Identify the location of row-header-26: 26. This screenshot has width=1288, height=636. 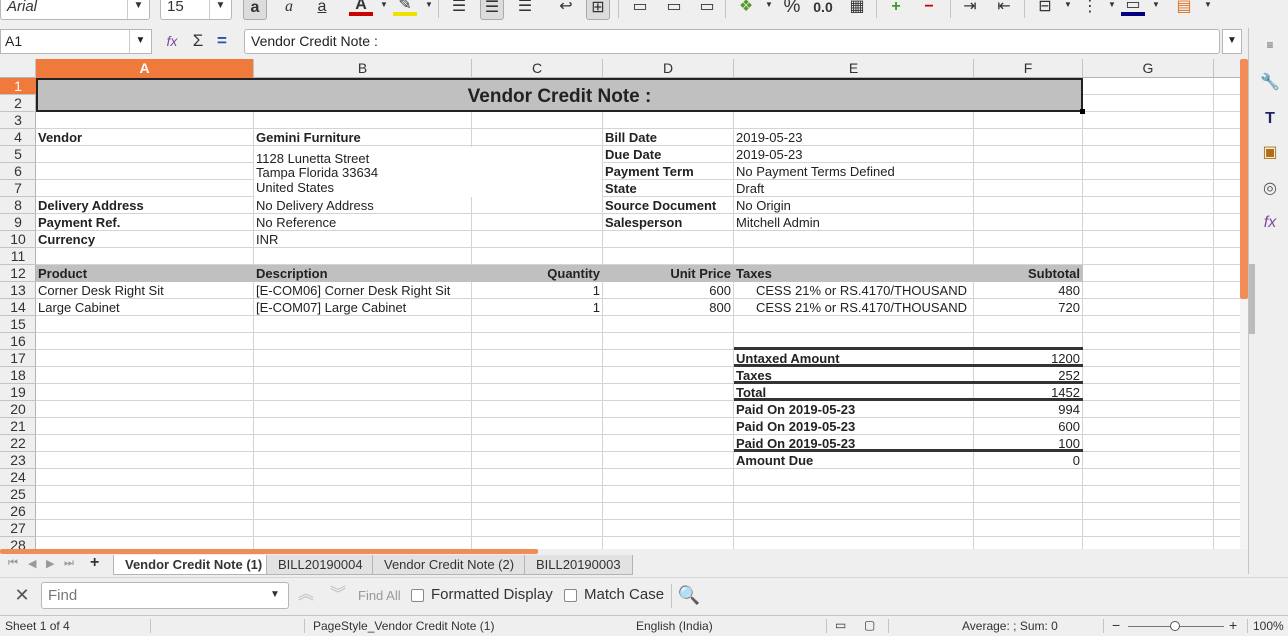
(18, 511).